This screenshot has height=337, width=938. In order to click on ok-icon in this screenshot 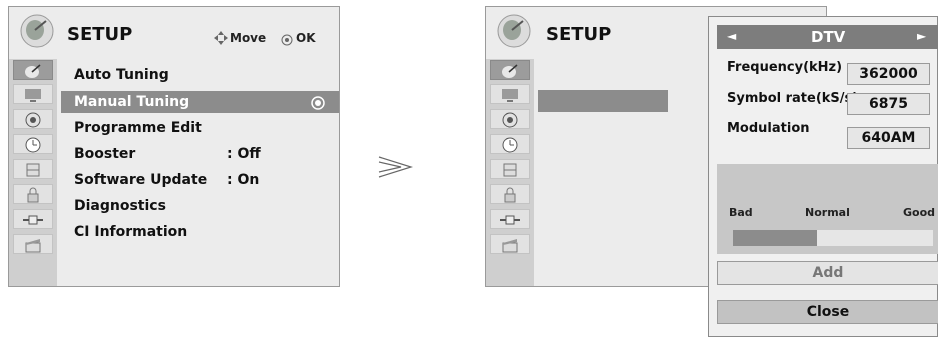, I will do `click(287, 40)`.